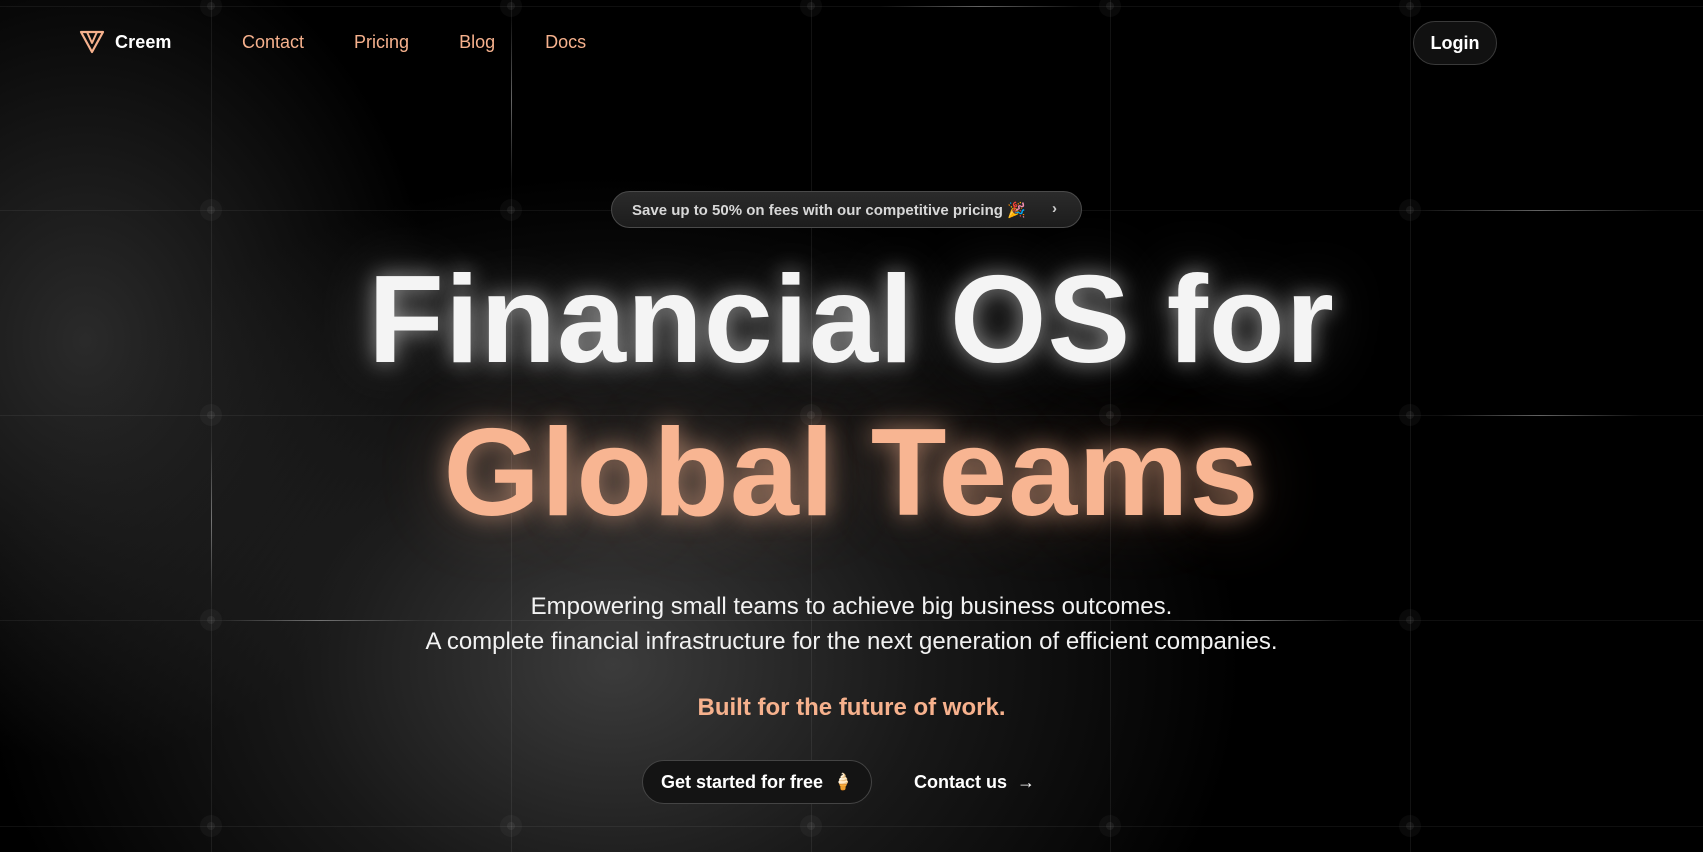 This screenshot has width=1703, height=852. What do you see at coordinates (273, 42) in the screenshot?
I see `nav-link-contact: Contact` at bounding box center [273, 42].